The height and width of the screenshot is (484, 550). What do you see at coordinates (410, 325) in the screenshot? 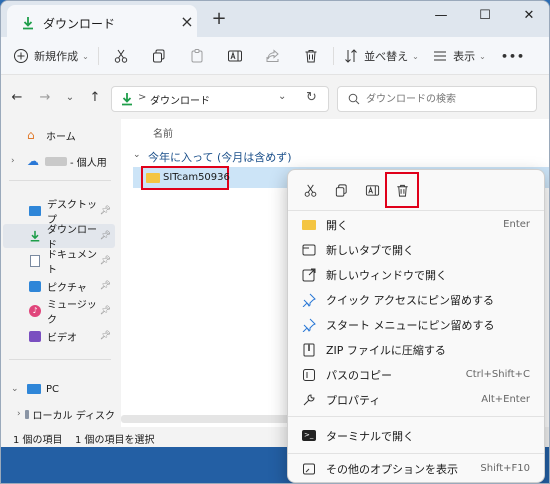
I see `menu-item-label: スタート メニューにピン留めする` at bounding box center [410, 325].